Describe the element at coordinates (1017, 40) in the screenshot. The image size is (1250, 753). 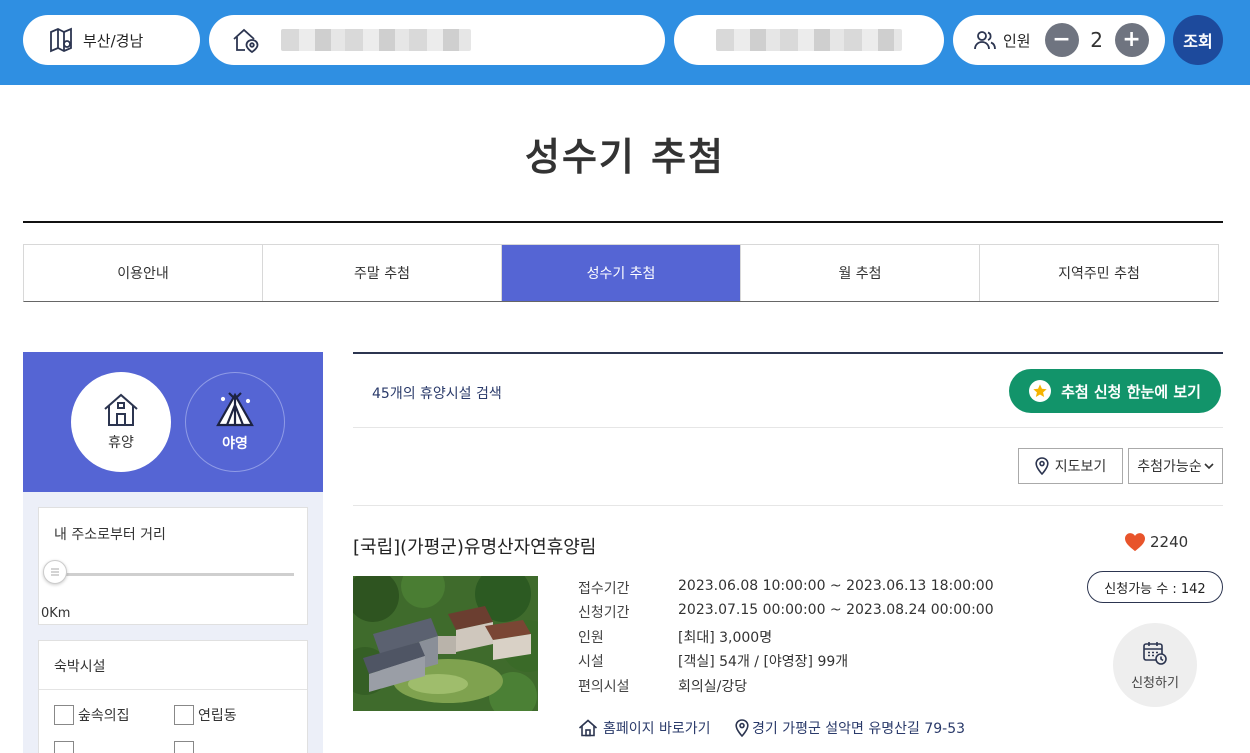
I see `people-label: 인원` at that location.